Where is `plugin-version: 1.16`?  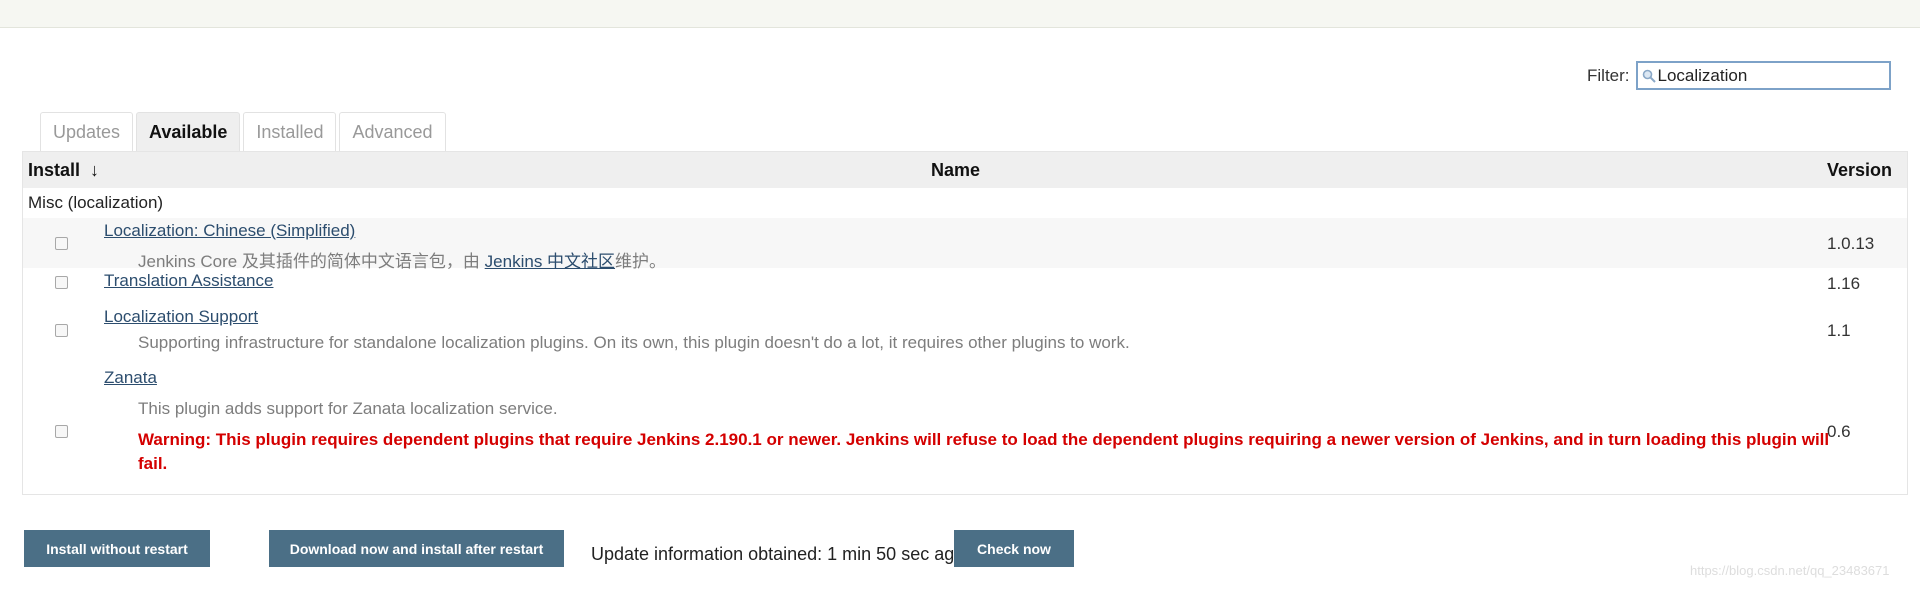 plugin-version: 1.16 is located at coordinates (1844, 283).